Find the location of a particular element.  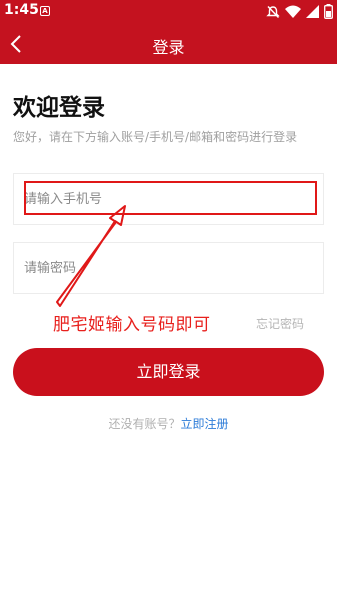

status-time: 1:45 is located at coordinates (21, 10).